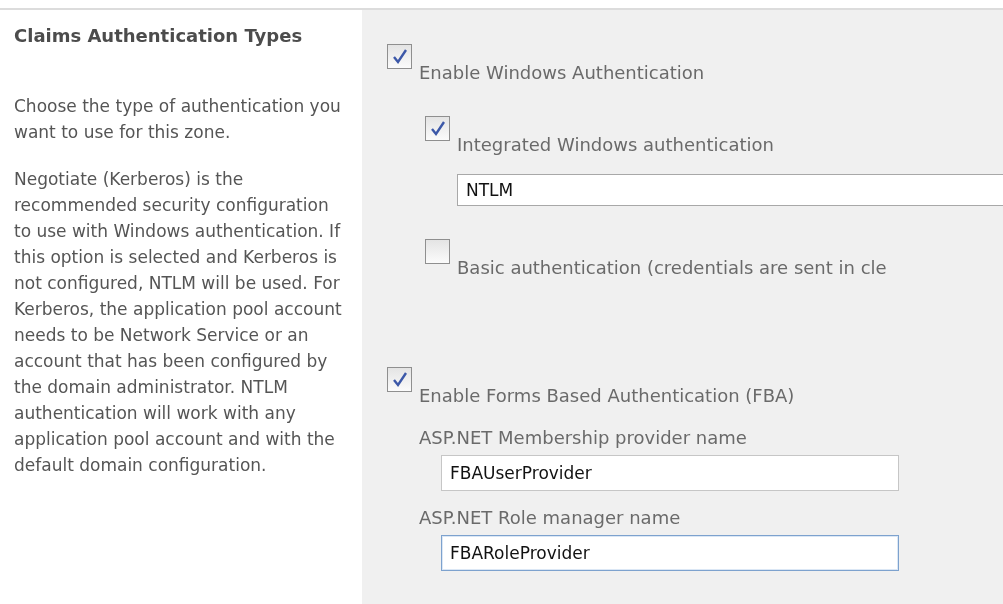 This screenshot has width=1003, height=604. Describe the element at coordinates (178, 119) in the screenshot. I see `description-text: Choose the type of authentication you want to use for this zone.` at that location.